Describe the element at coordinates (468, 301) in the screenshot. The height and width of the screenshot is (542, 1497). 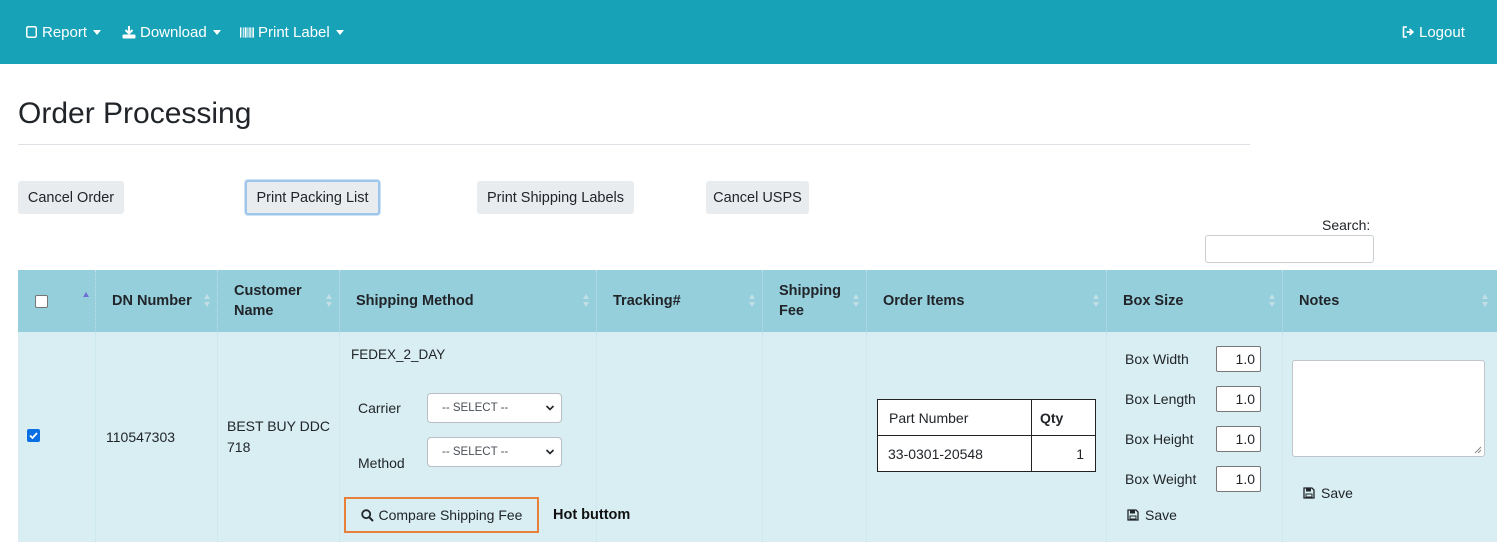
I see `header-shipping-method: Shipping Method` at that location.